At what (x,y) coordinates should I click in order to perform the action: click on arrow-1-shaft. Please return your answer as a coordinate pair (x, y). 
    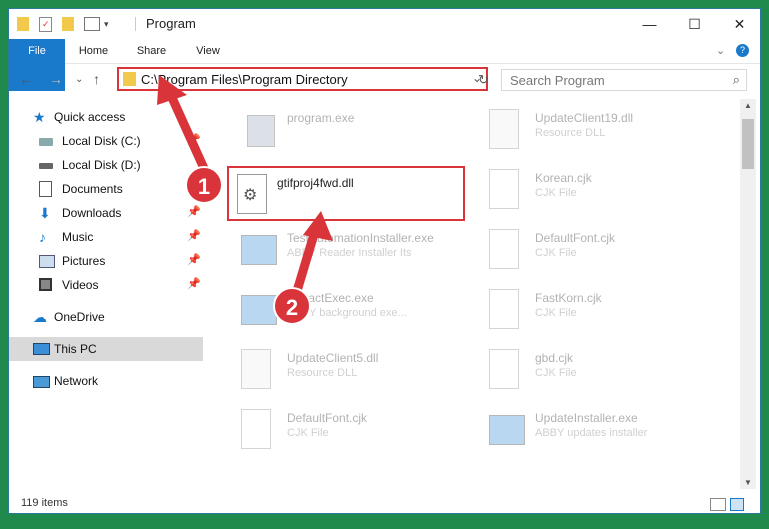
    Looking at the image, I should click on (188, 133).